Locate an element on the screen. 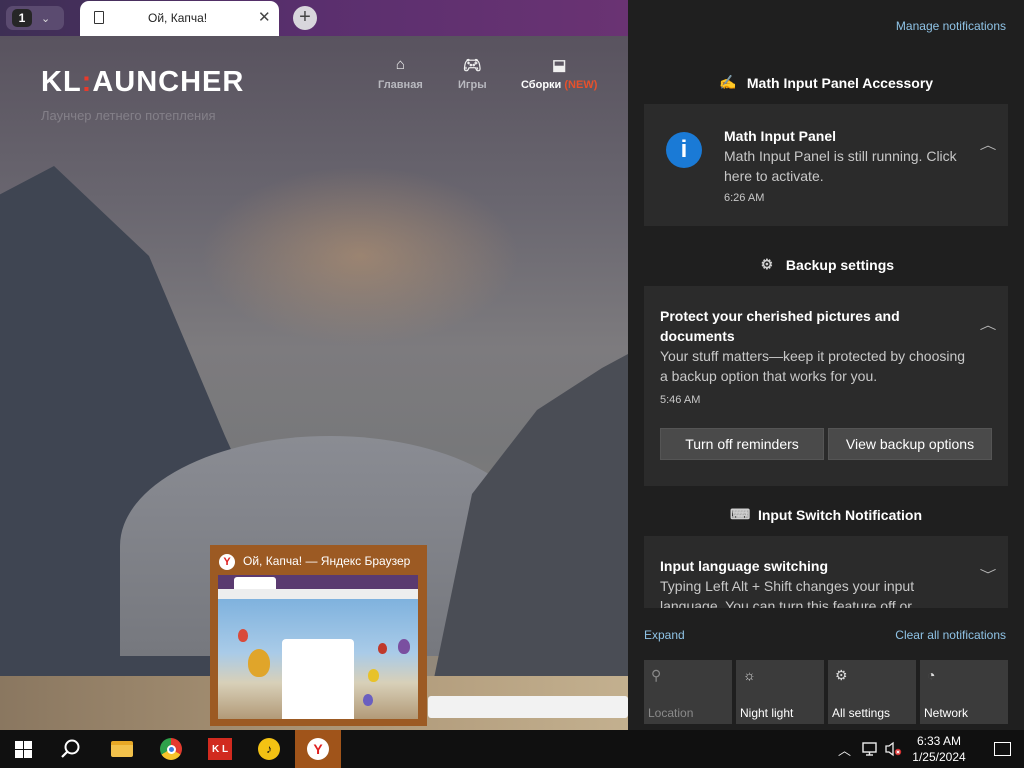 This screenshot has width=1024, height=768. nav-home: ⌂ Главная is located at coordinates (400, 73).